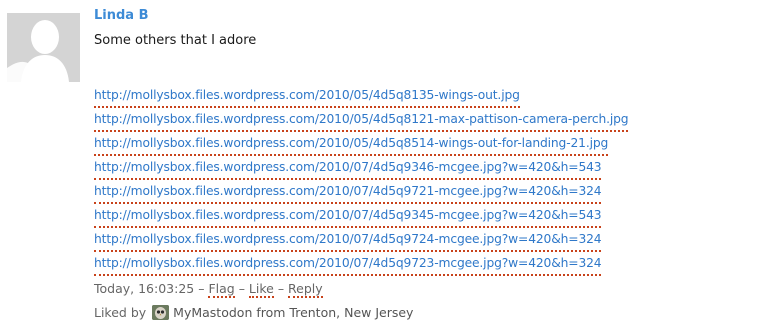 The height and width of the screenshot is (330, 776). What do you see at coordinates (293, 312) in the screenshot?
I see `liker-name: MyMastodon from Trenton, New Jersey` at bounding box center [293, 312].